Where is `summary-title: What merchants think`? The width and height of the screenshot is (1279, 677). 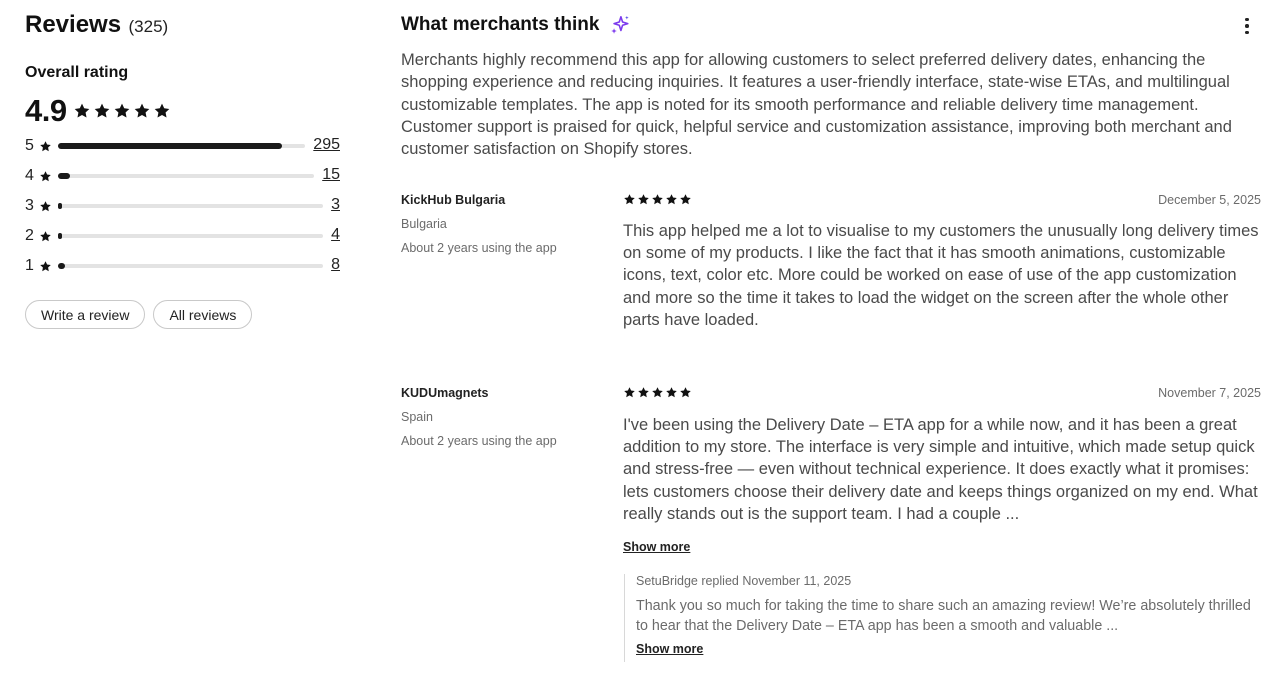
summary-title: What merchants think is located at coordinates (500, 24).